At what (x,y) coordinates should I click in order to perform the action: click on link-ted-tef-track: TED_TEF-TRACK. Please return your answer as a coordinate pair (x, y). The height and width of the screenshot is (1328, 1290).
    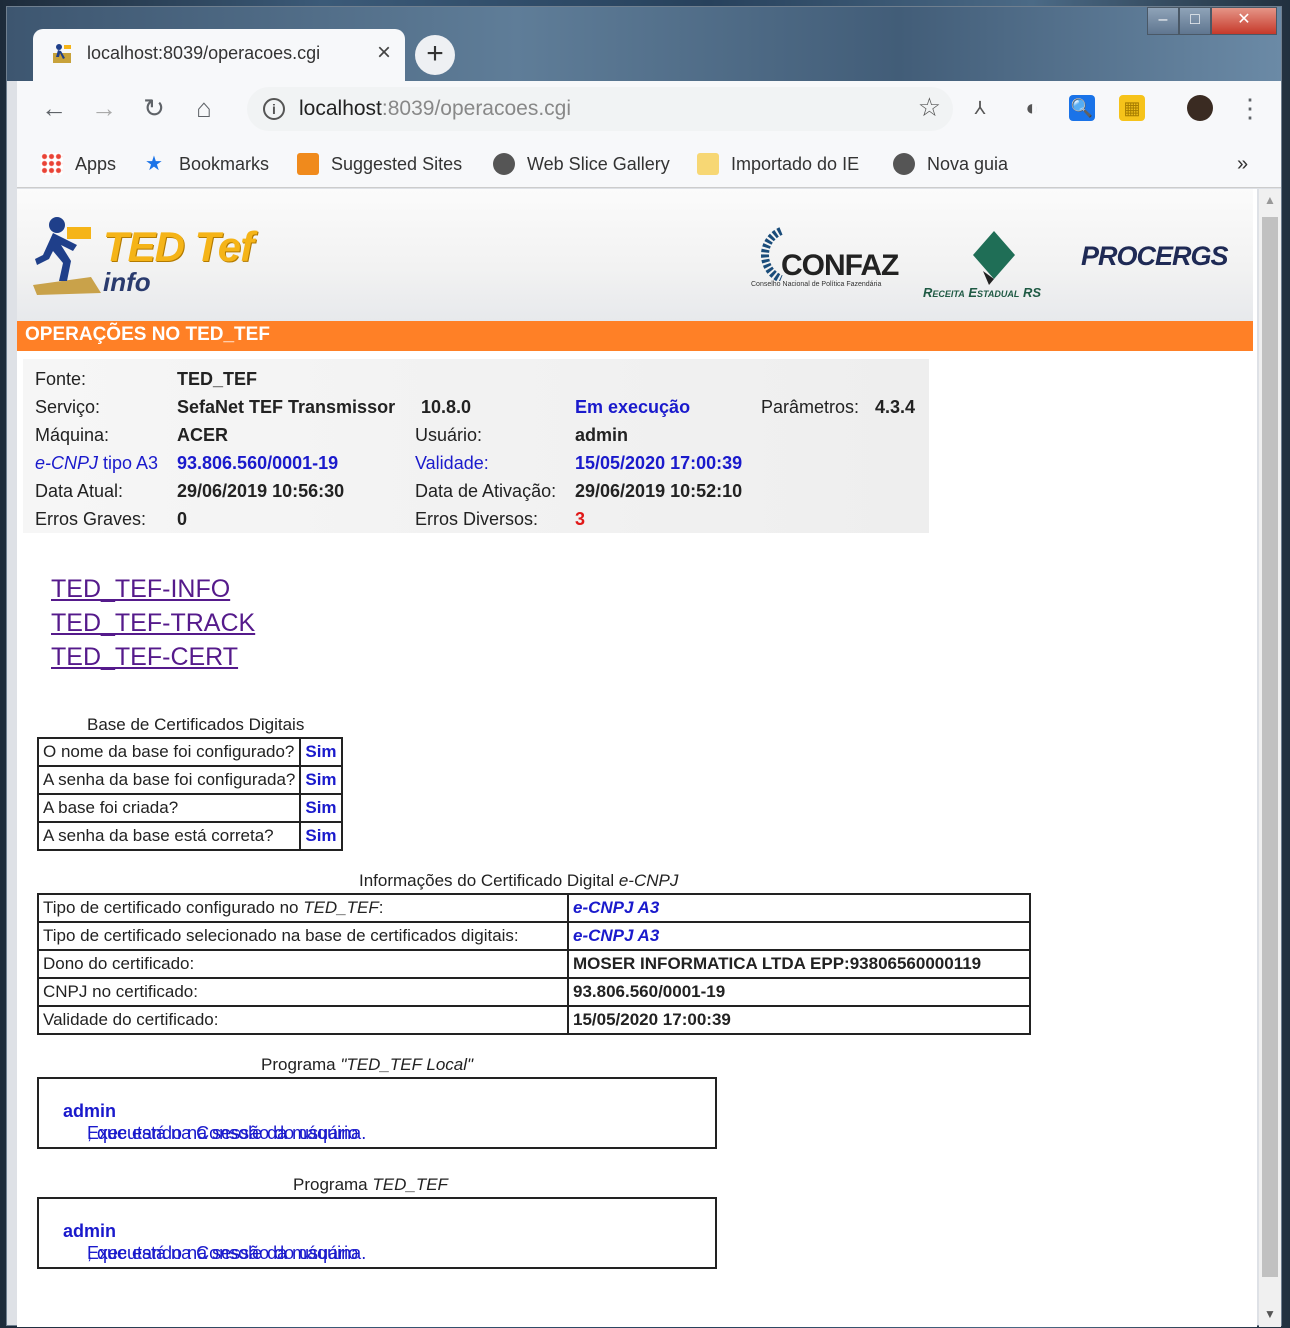
    Looking at the image, I should click on (153, 623).